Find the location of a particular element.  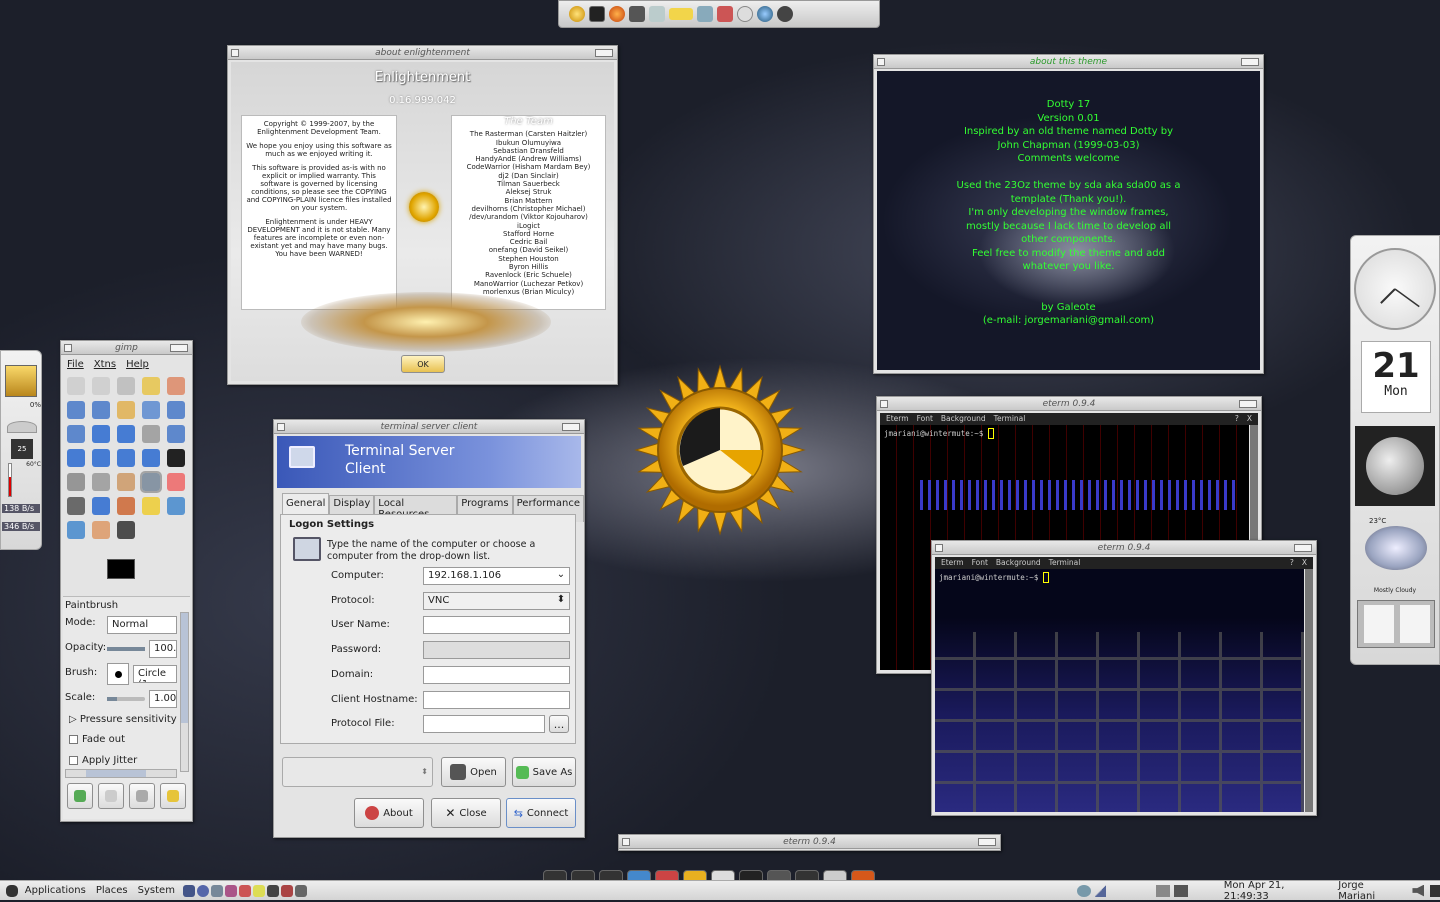

field-password is located at coordinates (496, 650).